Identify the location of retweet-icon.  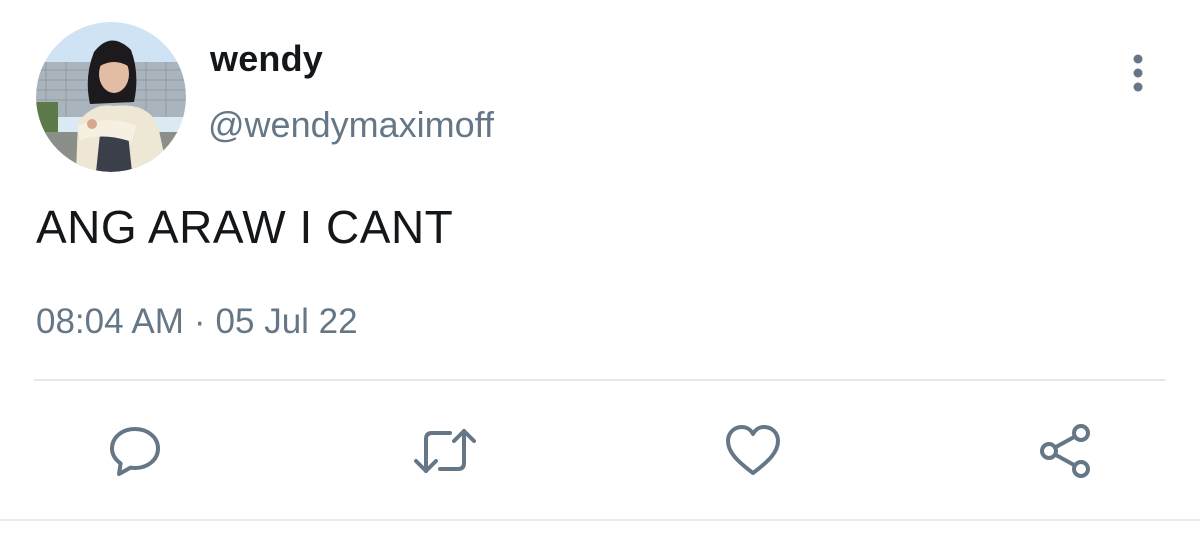
(445, 451).